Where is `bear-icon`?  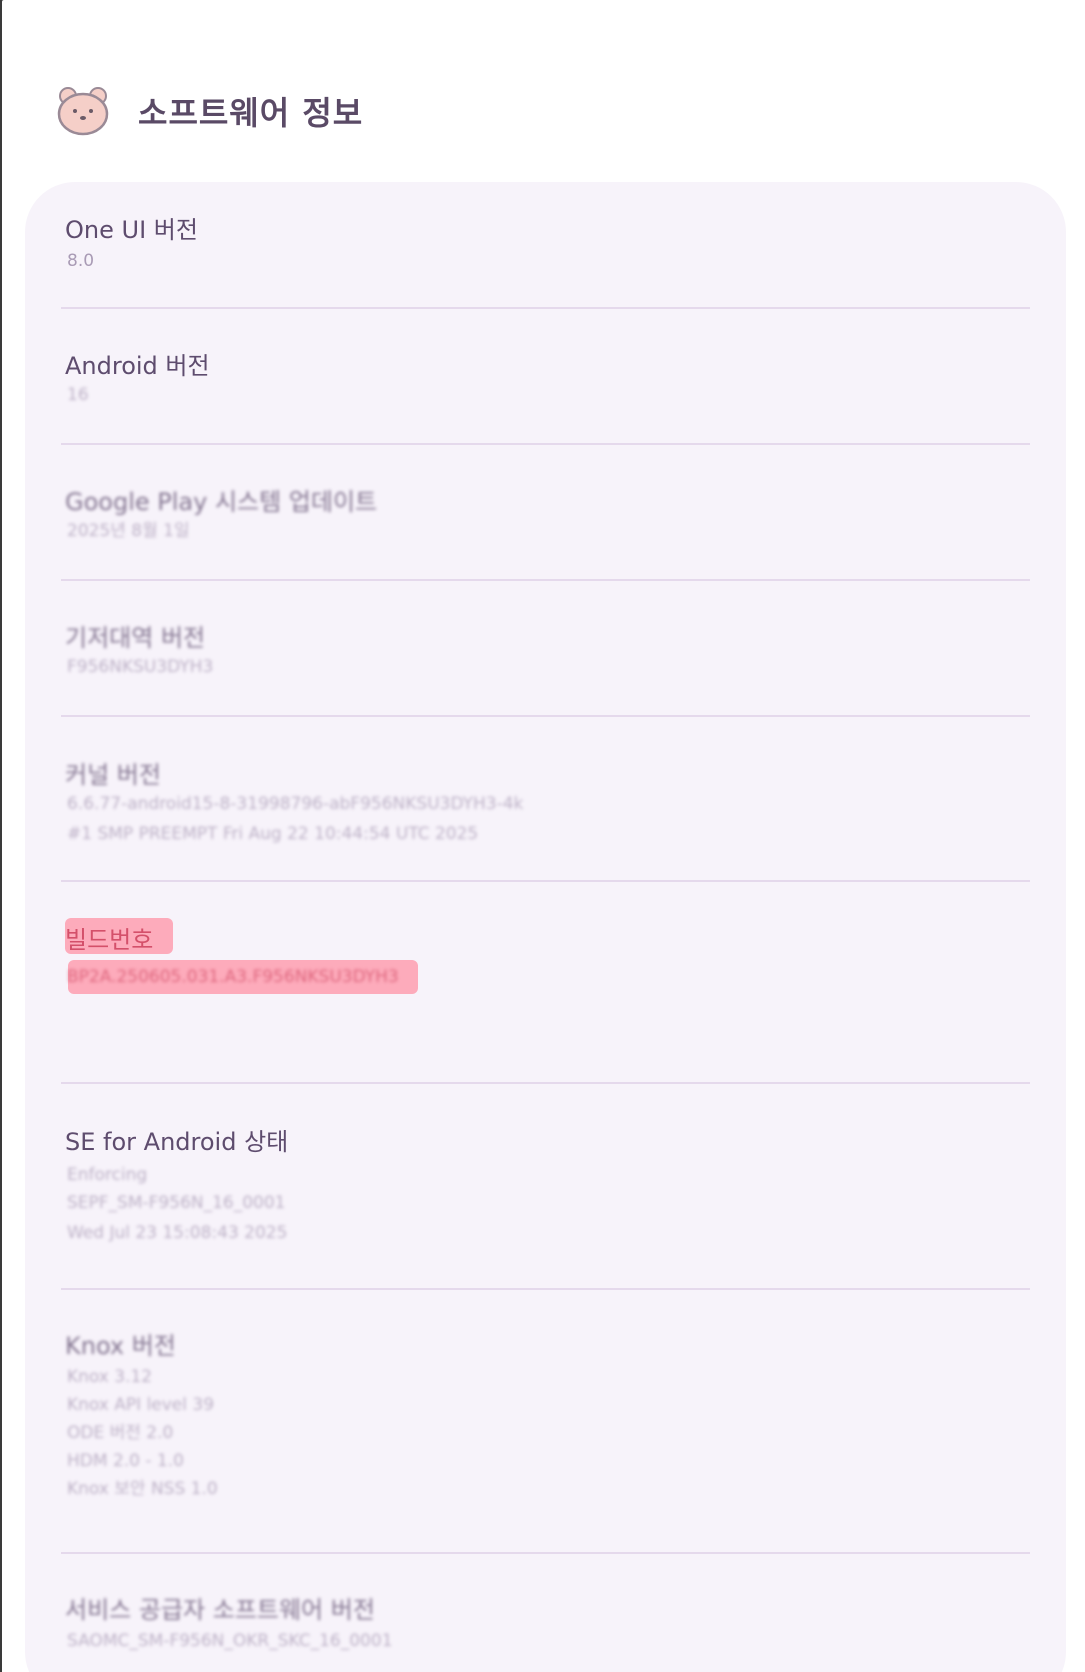
bear-icon is located at coordinates (83, 111).